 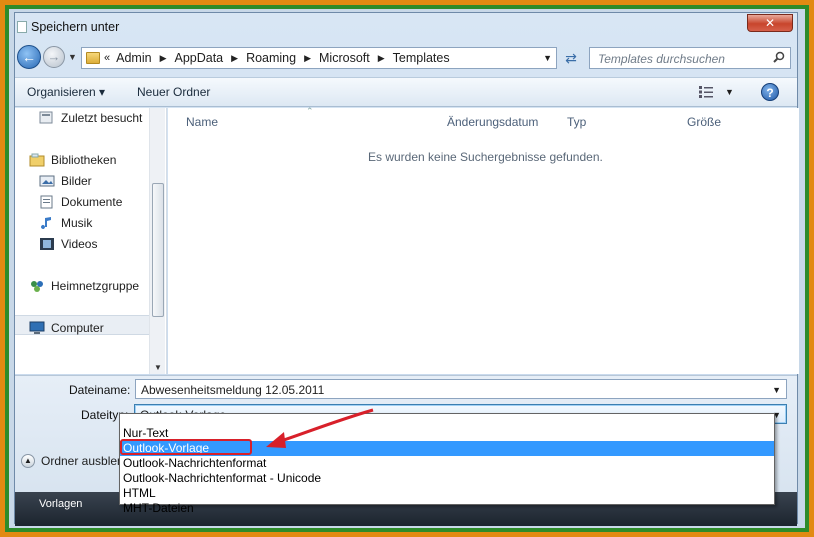 What do you see at coordinates (93, 58) in the screenshot?
I see `folder-icon` at bounding box center [93, 58].